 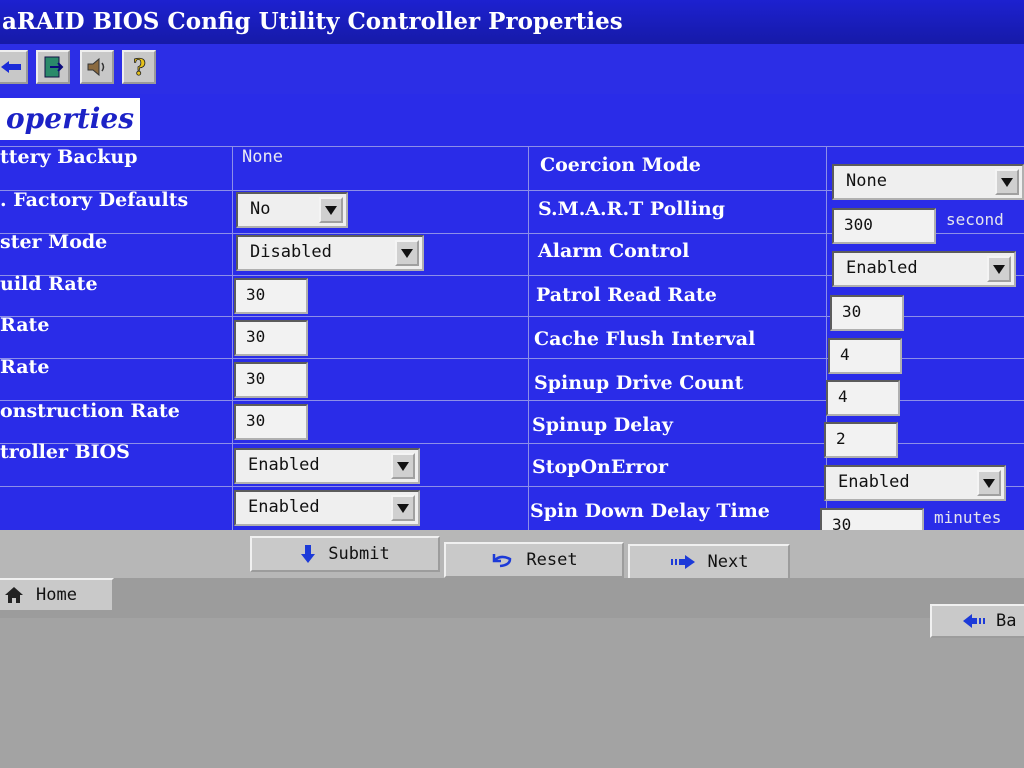 I want to click on label-reconstruction-rate: onstruction Rate, so click(x=90, y=411).